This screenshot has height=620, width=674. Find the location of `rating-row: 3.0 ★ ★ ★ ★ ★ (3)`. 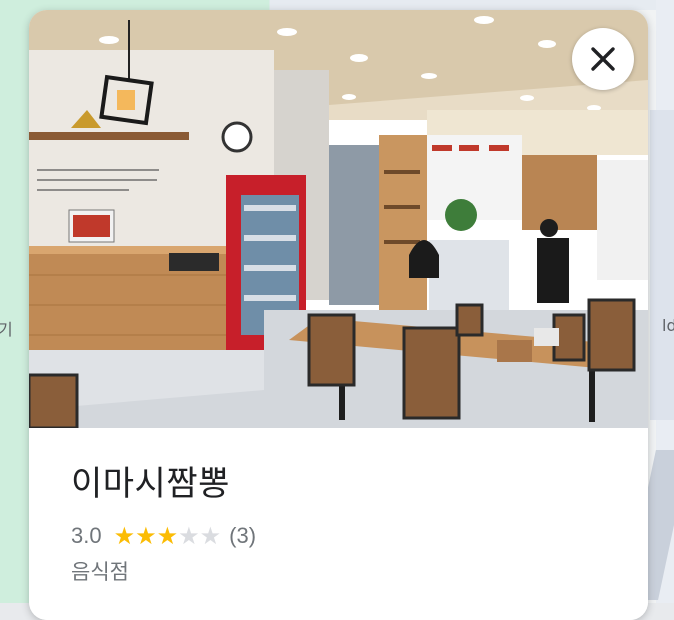

rating-row: 3.0 ★ ★ ★ ★ ★ (3) is located at coordinates (163, 536).